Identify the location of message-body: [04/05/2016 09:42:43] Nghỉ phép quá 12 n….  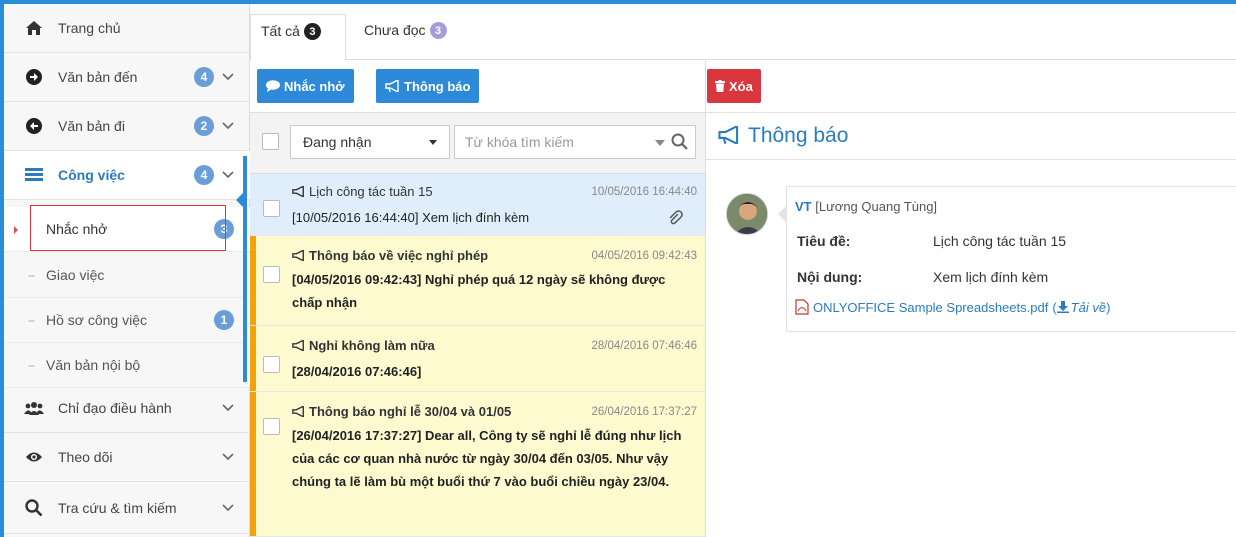
(479, 291).